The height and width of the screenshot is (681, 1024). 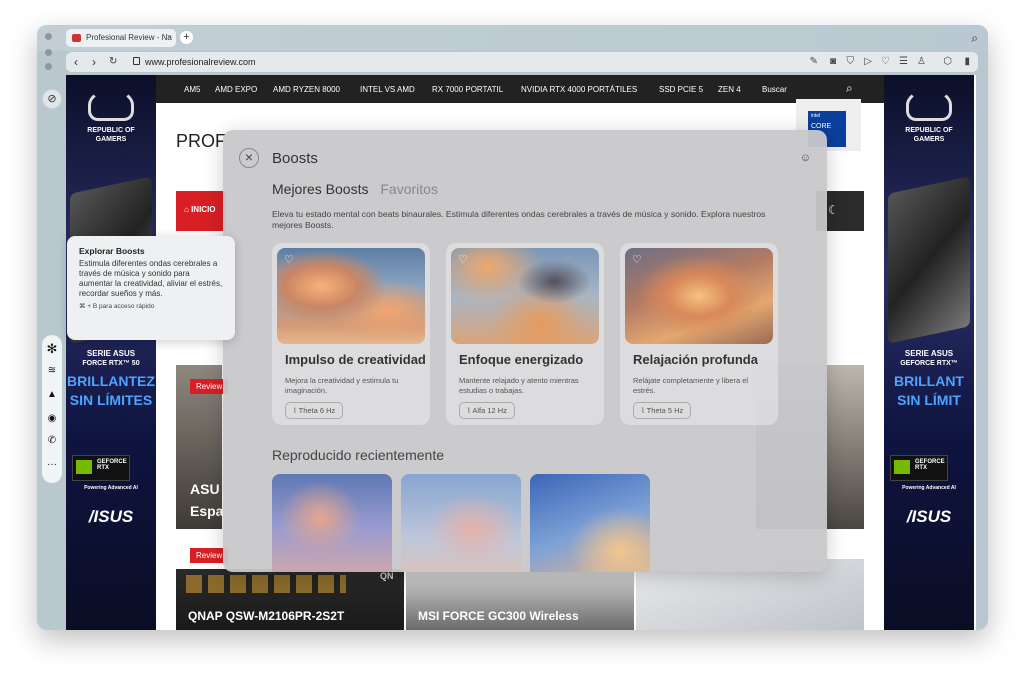 What do you see at coordinates (48, 66) in the screenshot?
I see `window-zoom-dot` at bounding box center [48, 66].